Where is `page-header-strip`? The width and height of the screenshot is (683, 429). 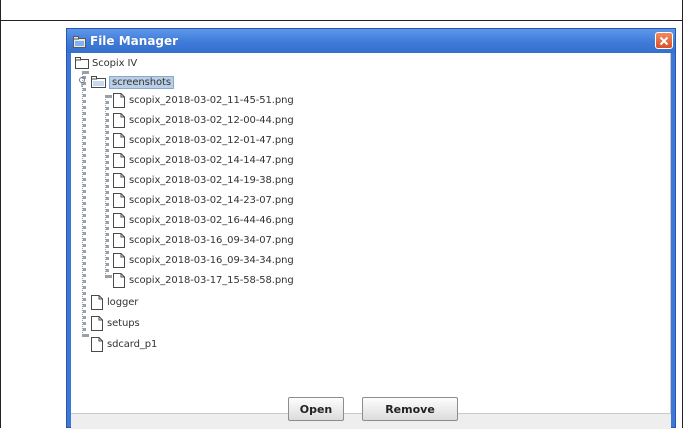 page-header-strip is located at coordinates (341, 10).